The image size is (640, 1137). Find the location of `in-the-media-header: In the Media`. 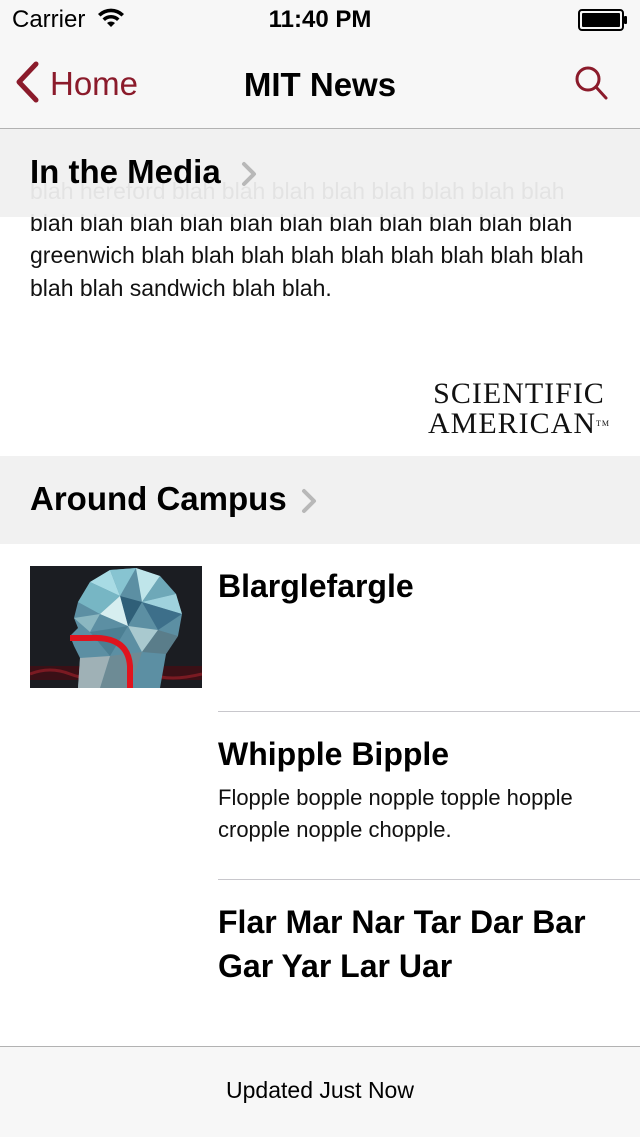

in-the-media-header: In the Media is located at coordinates (320, 173).